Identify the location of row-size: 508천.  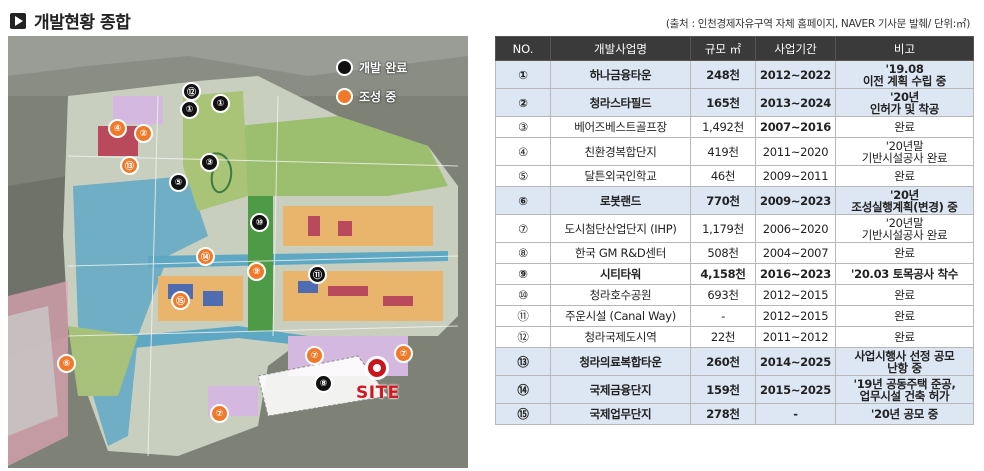
(723, 253).